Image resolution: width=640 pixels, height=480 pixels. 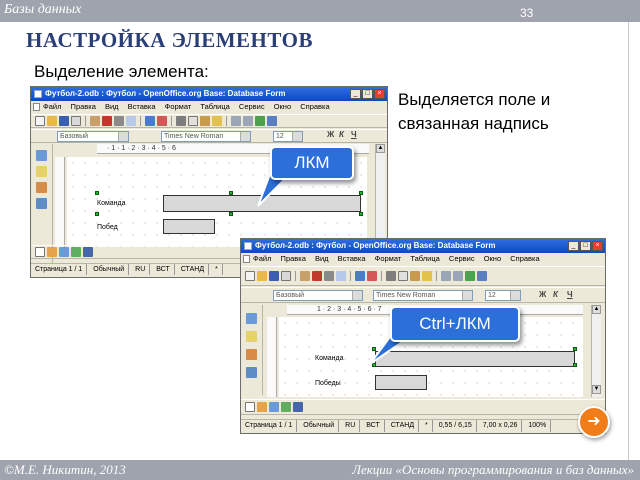 What do you see at coordinates (328, 383) in the screenshot?
I see `wins-label: Победы` at bounding box center [328, 383].